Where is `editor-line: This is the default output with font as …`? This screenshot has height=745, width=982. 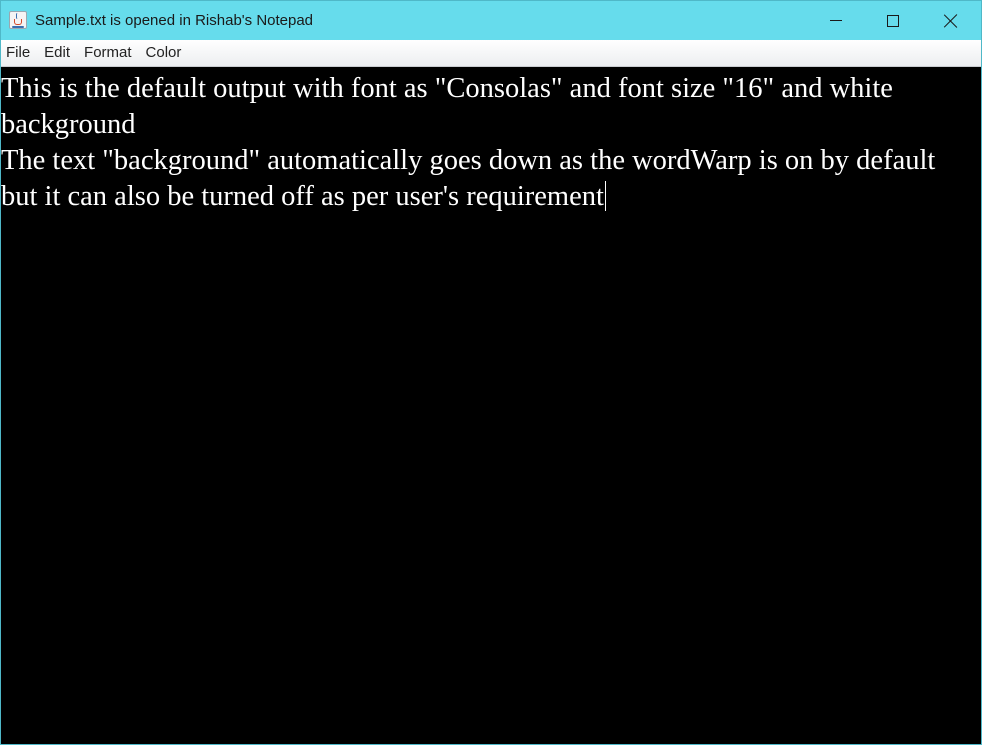 editor-line: This is the default output with font as … is located at coordinates (447, 88).